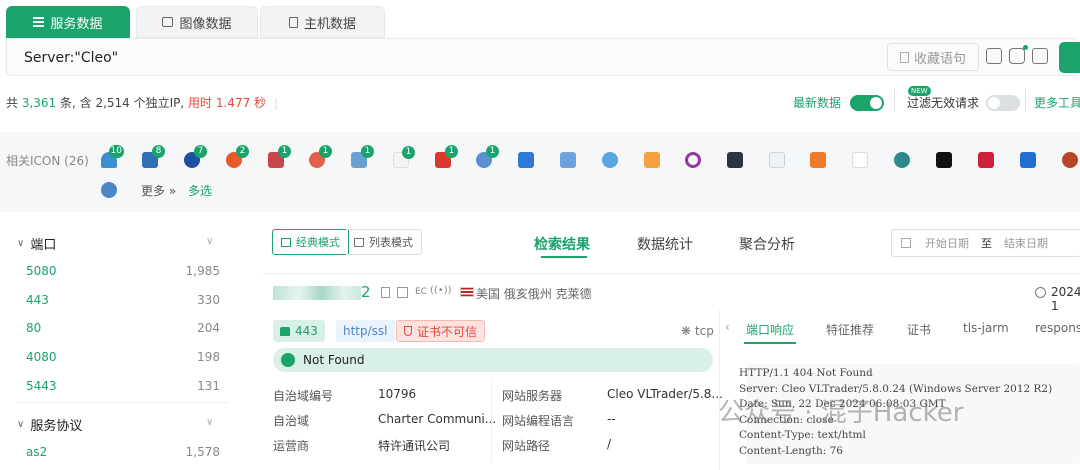 This screenshot has height=470, width=1080. What do you see at coordinates (291, 421) in the screenshot?
I see `field-label: 自治域` at bounding box center [291, 421].